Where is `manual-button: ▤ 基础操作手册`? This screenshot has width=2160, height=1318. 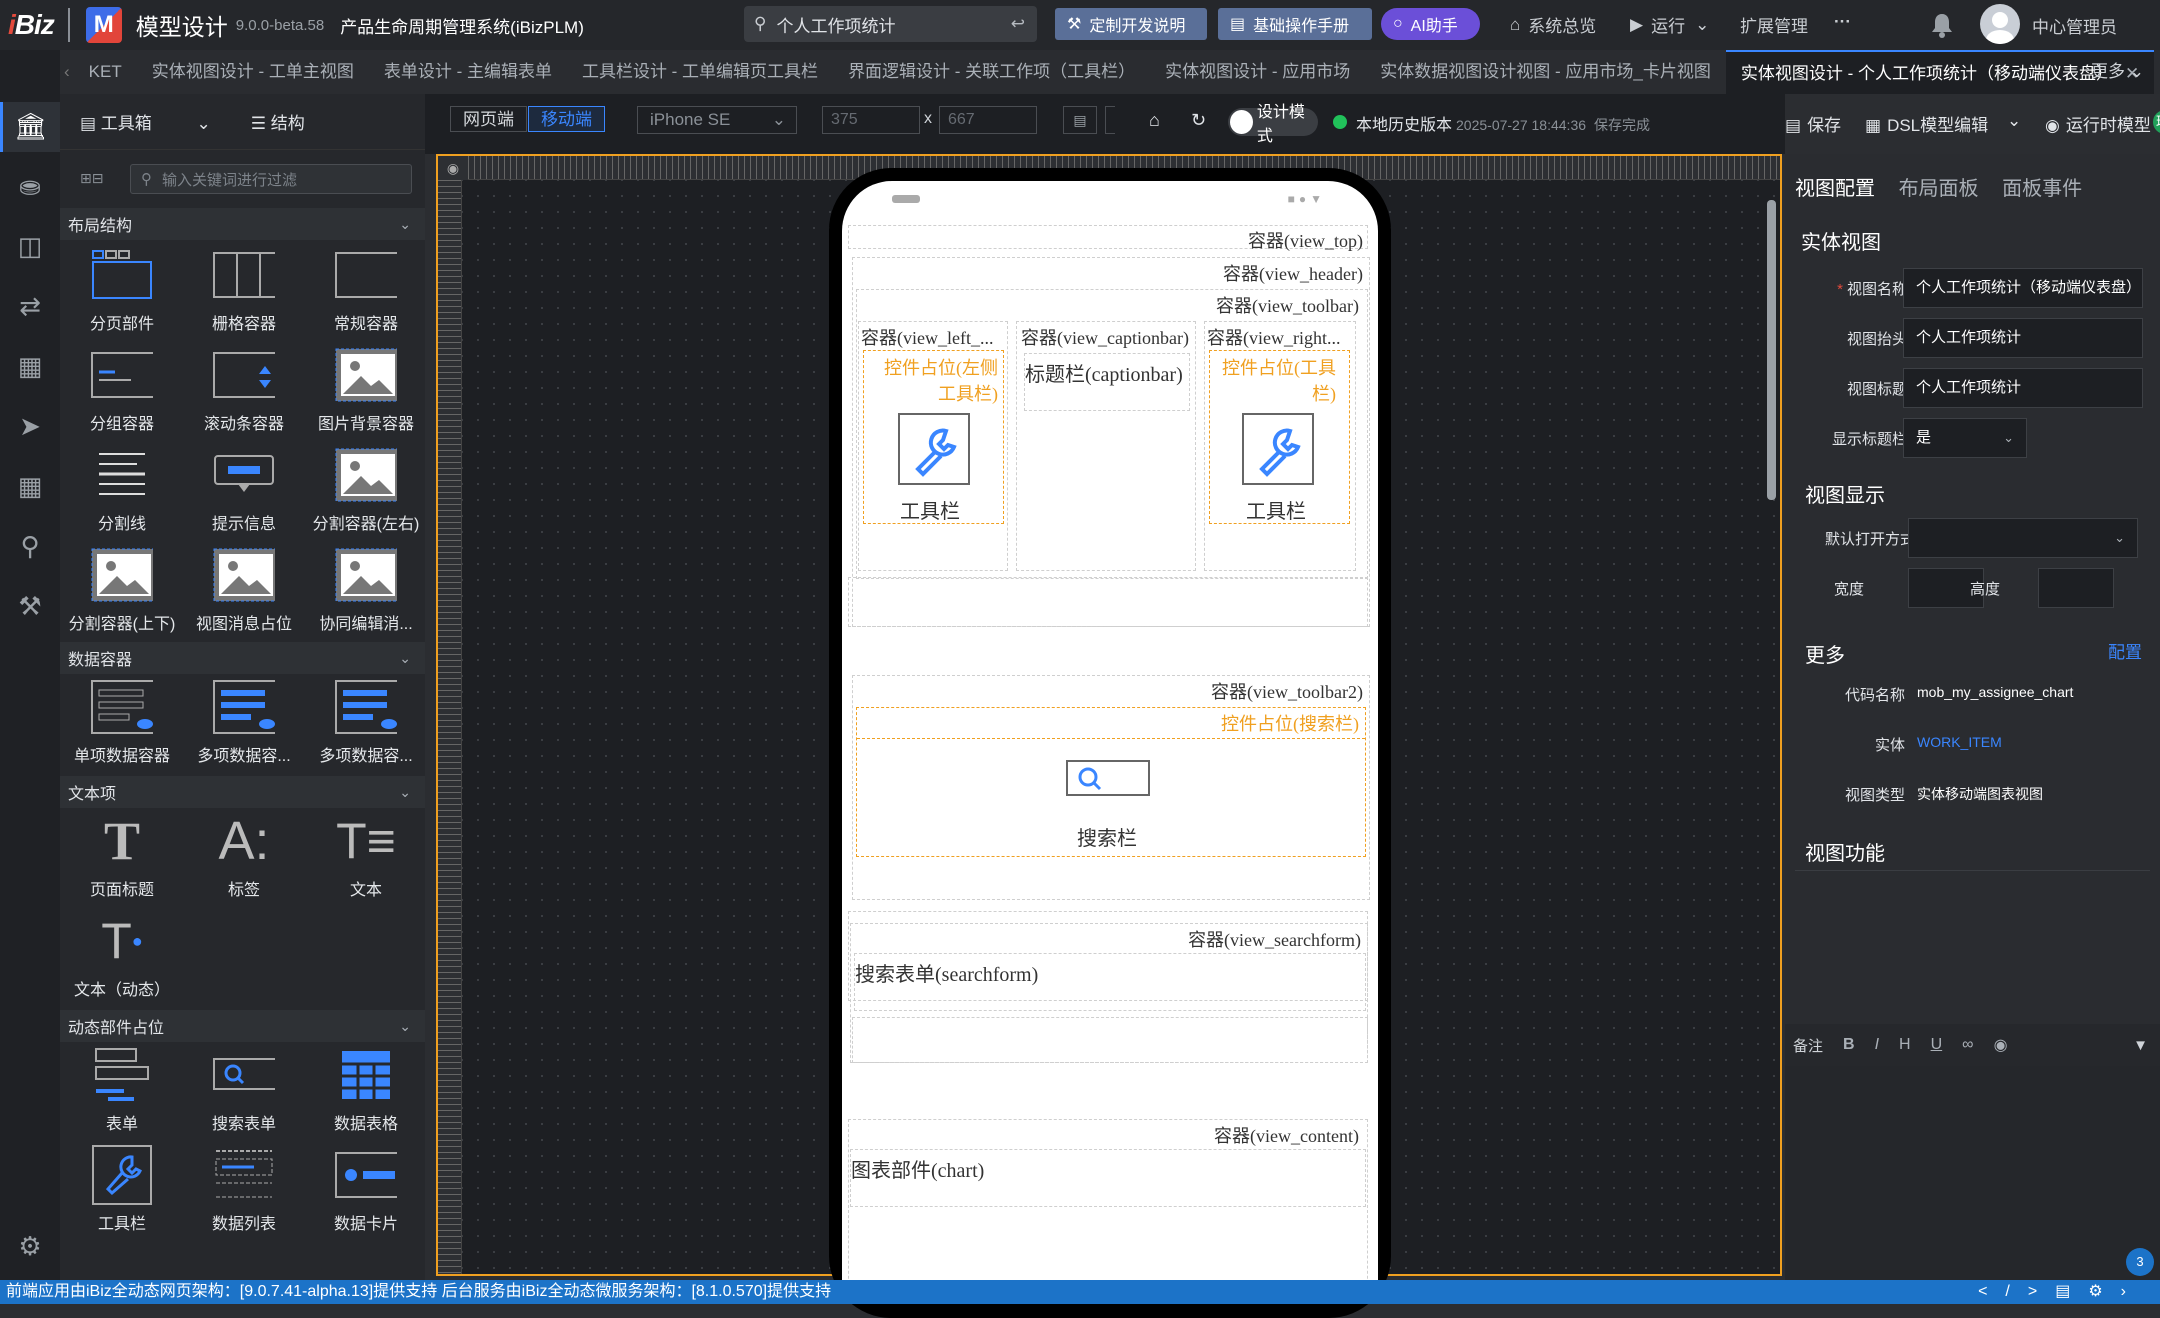
manual-button: ▤ 基础操作手册 is located at coordinates (1295, 24).